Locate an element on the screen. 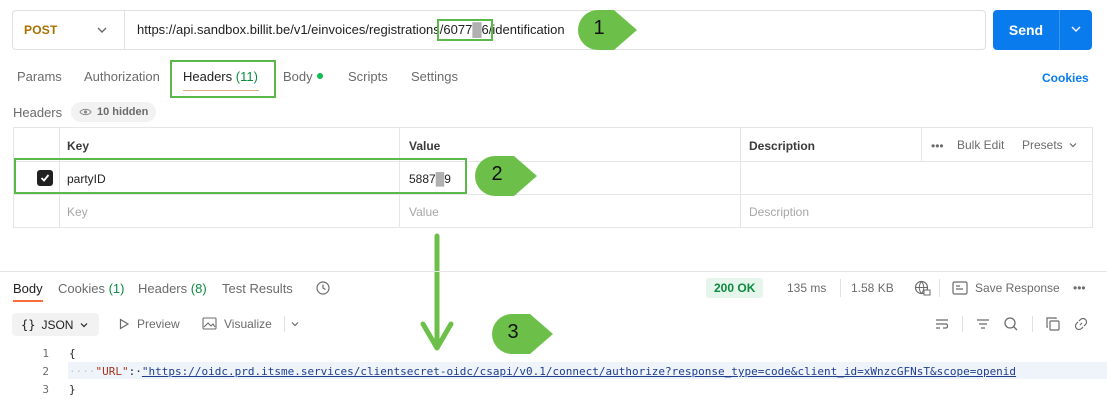 Image resolution: width=1107 pixels, height=400 pixels. column-header-description: Description is located at coordinates (782, 146).